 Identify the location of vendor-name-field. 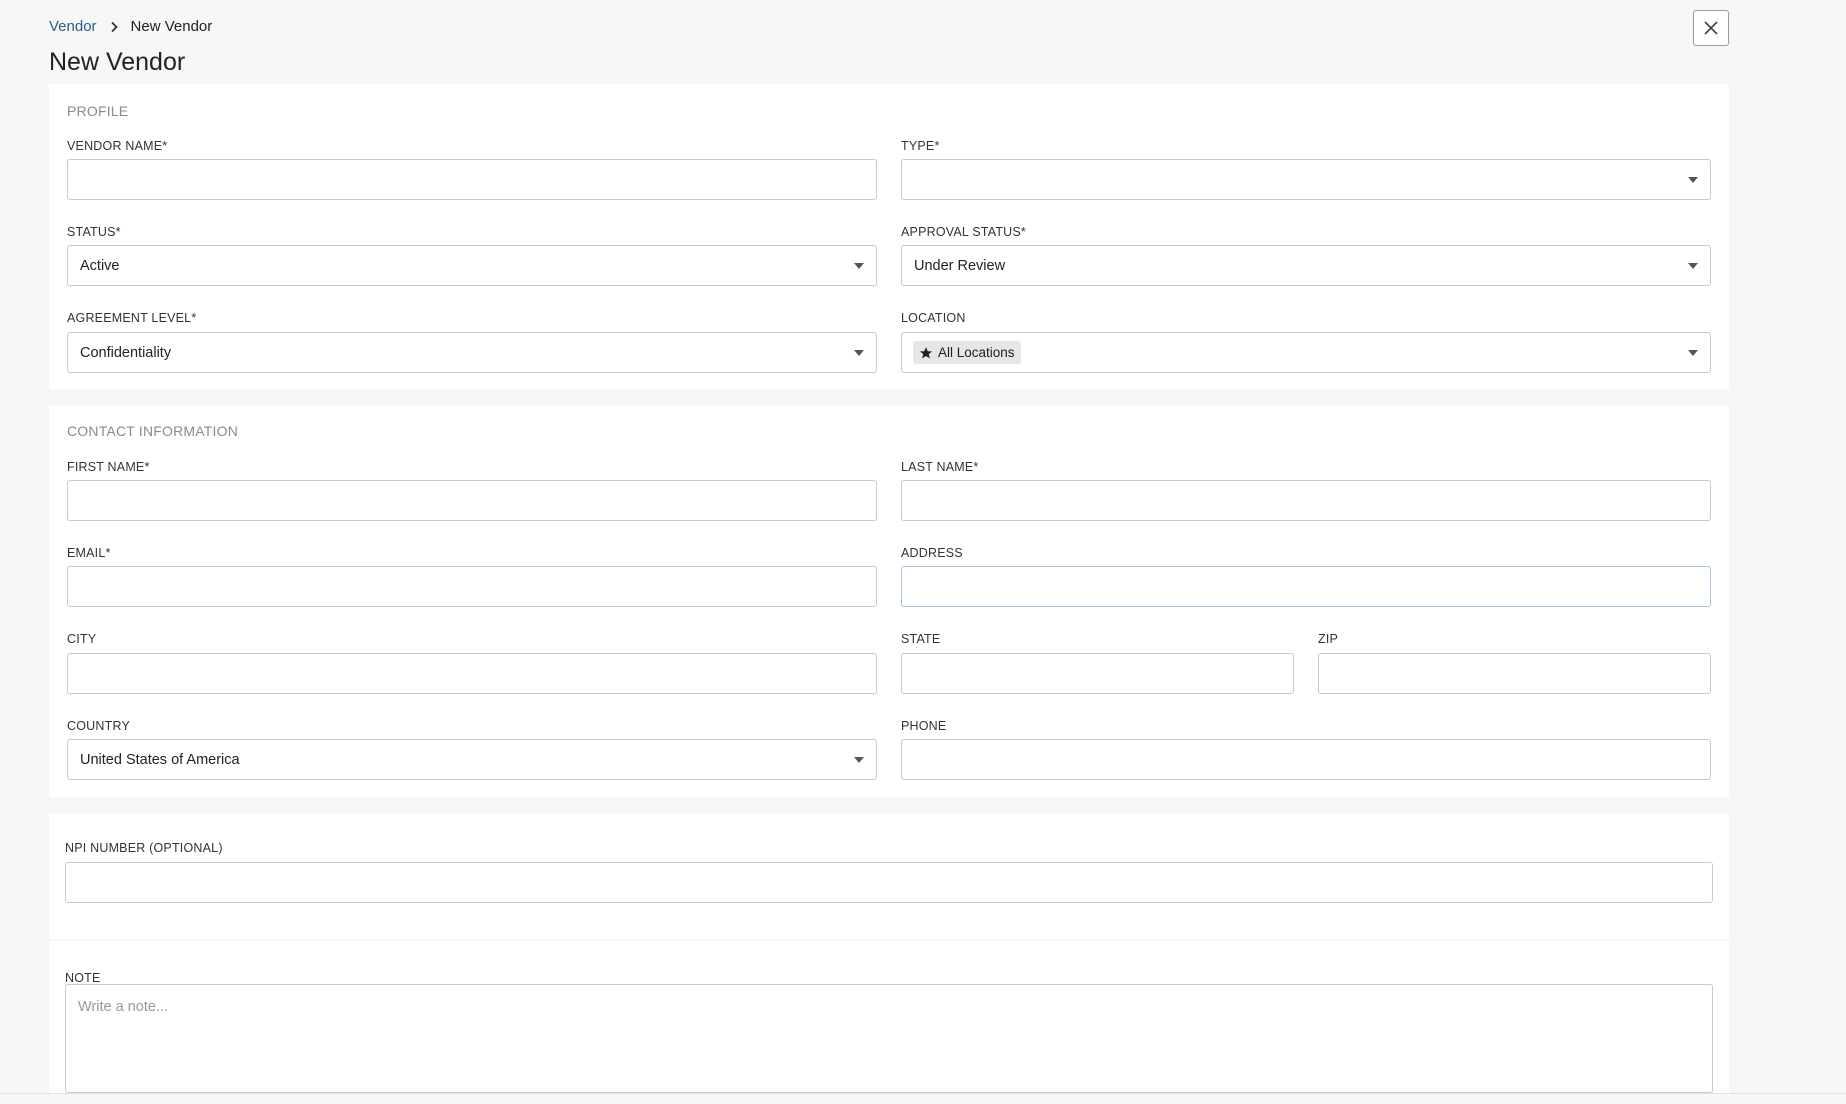
(472, 179).